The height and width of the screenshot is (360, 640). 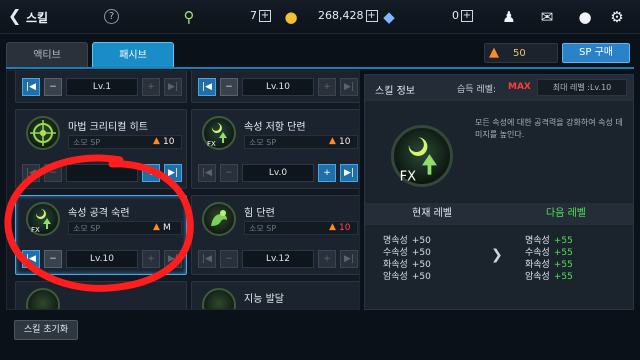 I want to click on mail-icon: ✉, so click(x=547, y=17).